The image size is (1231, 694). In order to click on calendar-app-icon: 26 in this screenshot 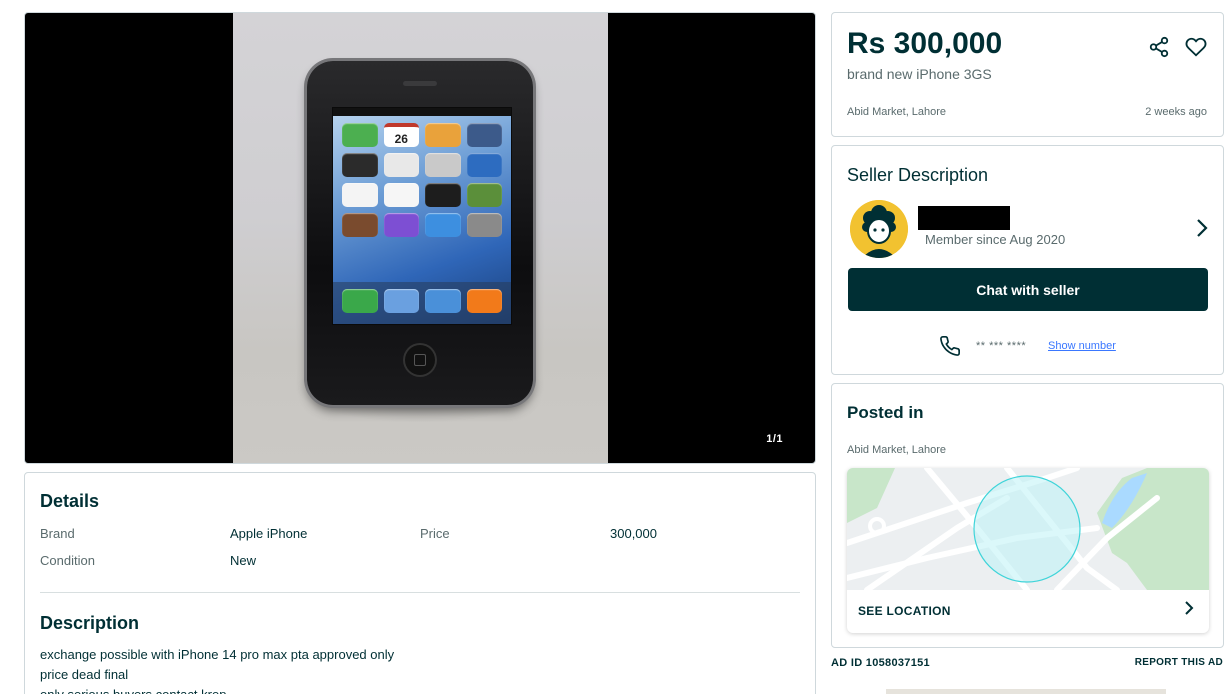, I will do `click(401, 135)`.